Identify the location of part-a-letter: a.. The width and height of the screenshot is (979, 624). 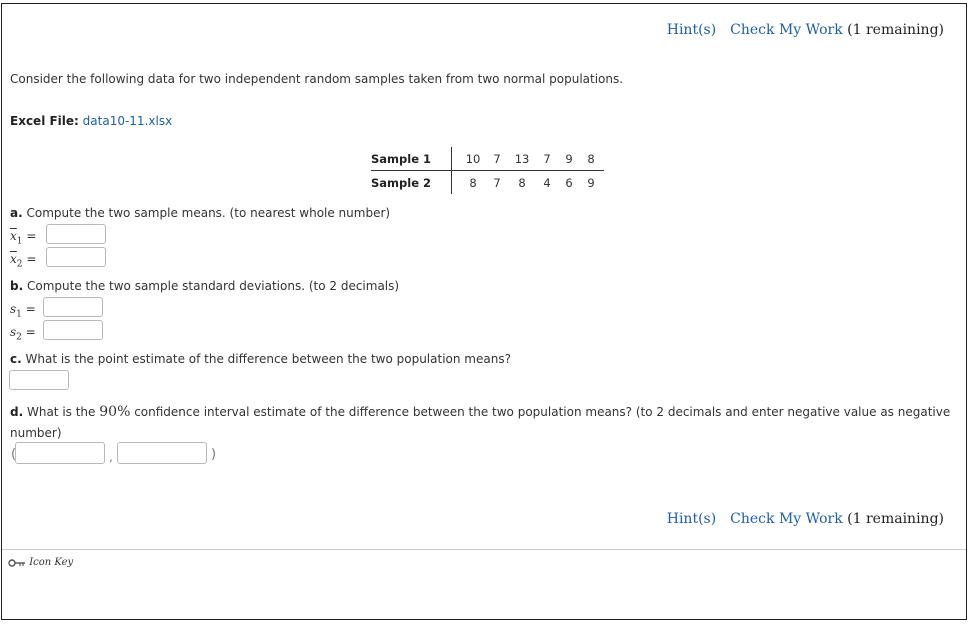
(16, 213).